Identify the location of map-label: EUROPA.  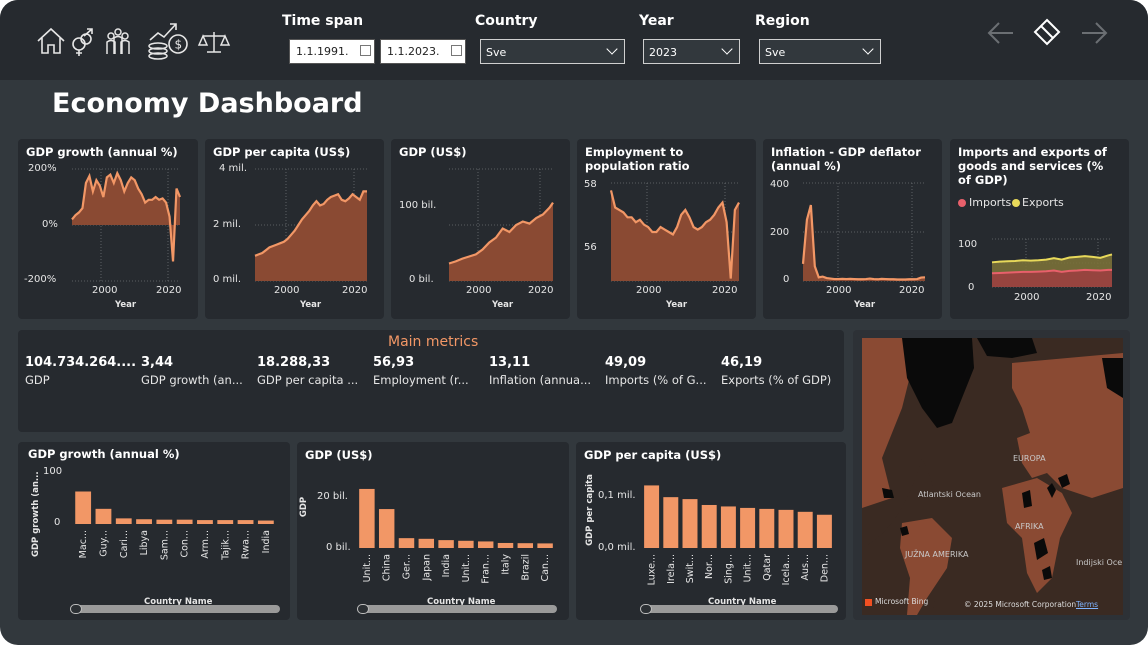
(1029, 458).